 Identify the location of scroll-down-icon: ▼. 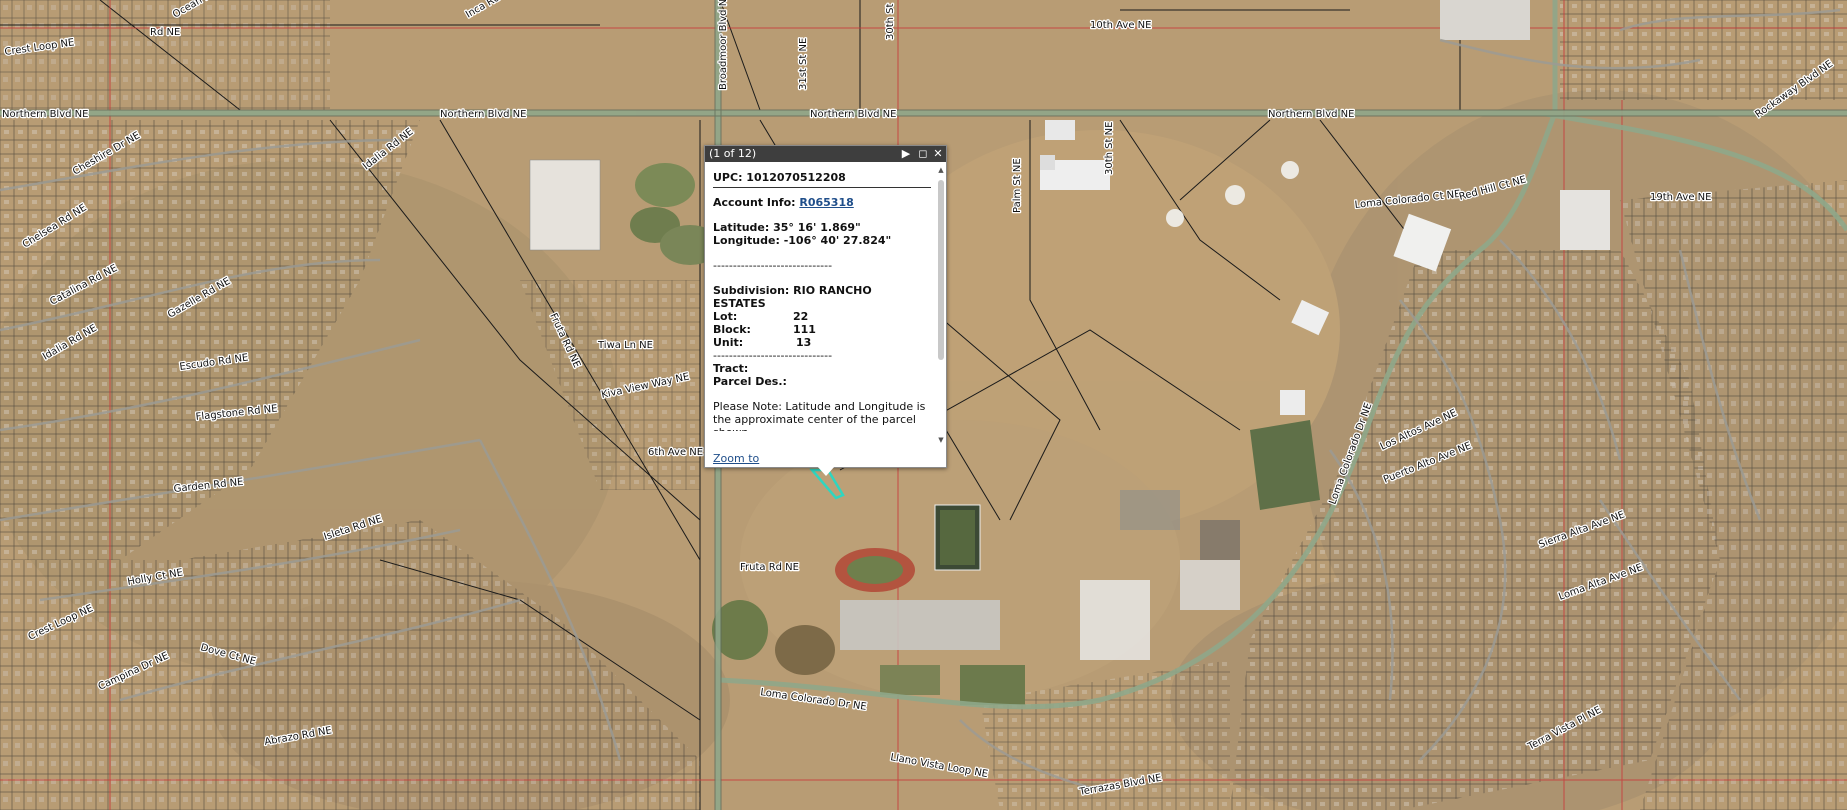
(941, 441).